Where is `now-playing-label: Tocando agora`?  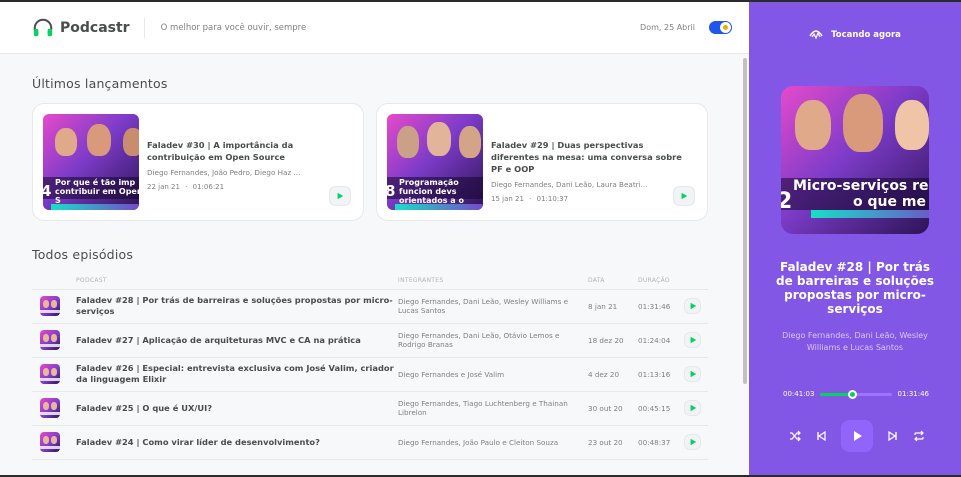 now-playing-label: Tocando agora is located at coordinates (866, 35).